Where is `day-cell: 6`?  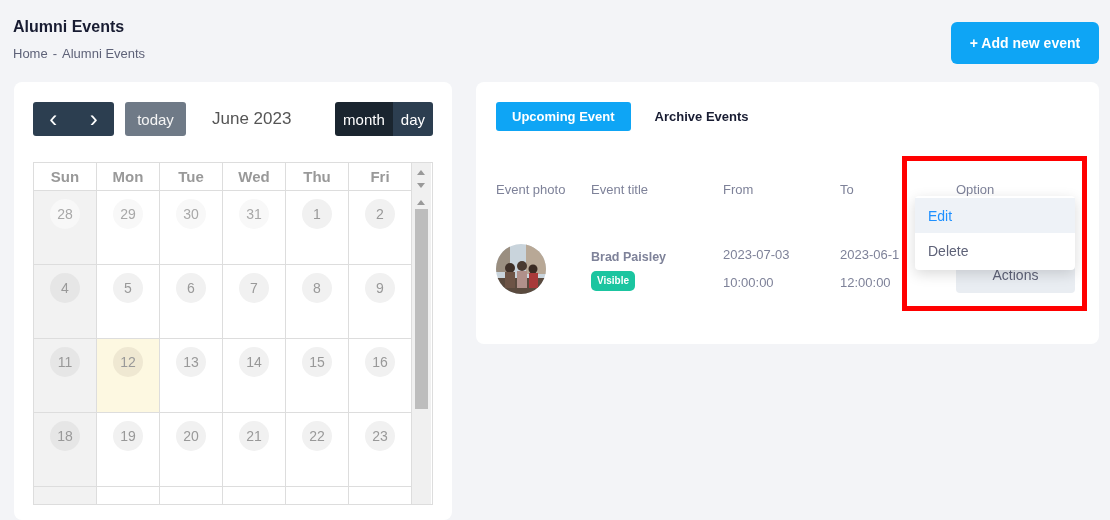
day-cell: 6 is located at coordinates (191, 302).